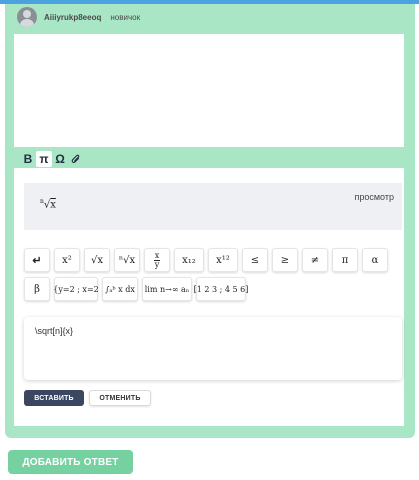 The width and height of the screenshot is (419, 480). What do you see at coordinates (189, 260) in the screenshot?
I see `subscript-button: x₁₂` at bounding box center [189, 260].